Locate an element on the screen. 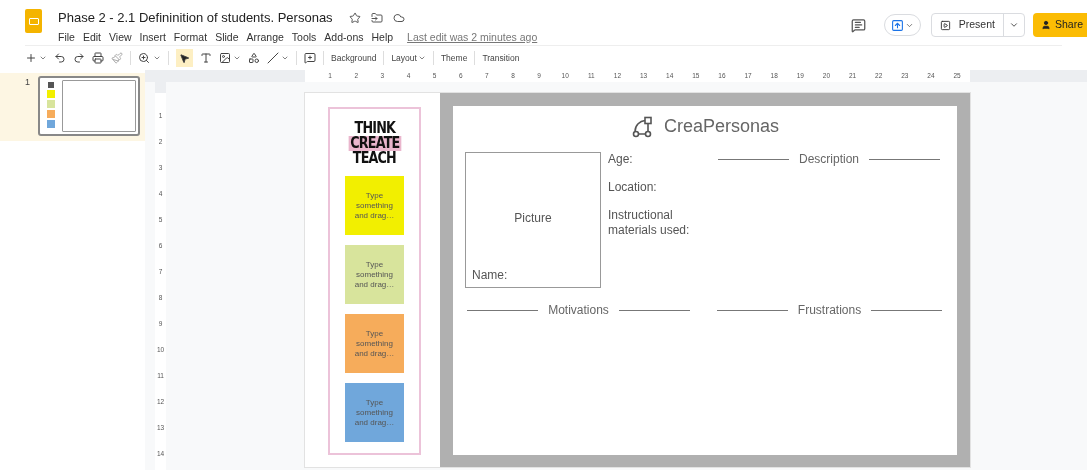  menu-item: Arrange is located at coordinates (265, 37).